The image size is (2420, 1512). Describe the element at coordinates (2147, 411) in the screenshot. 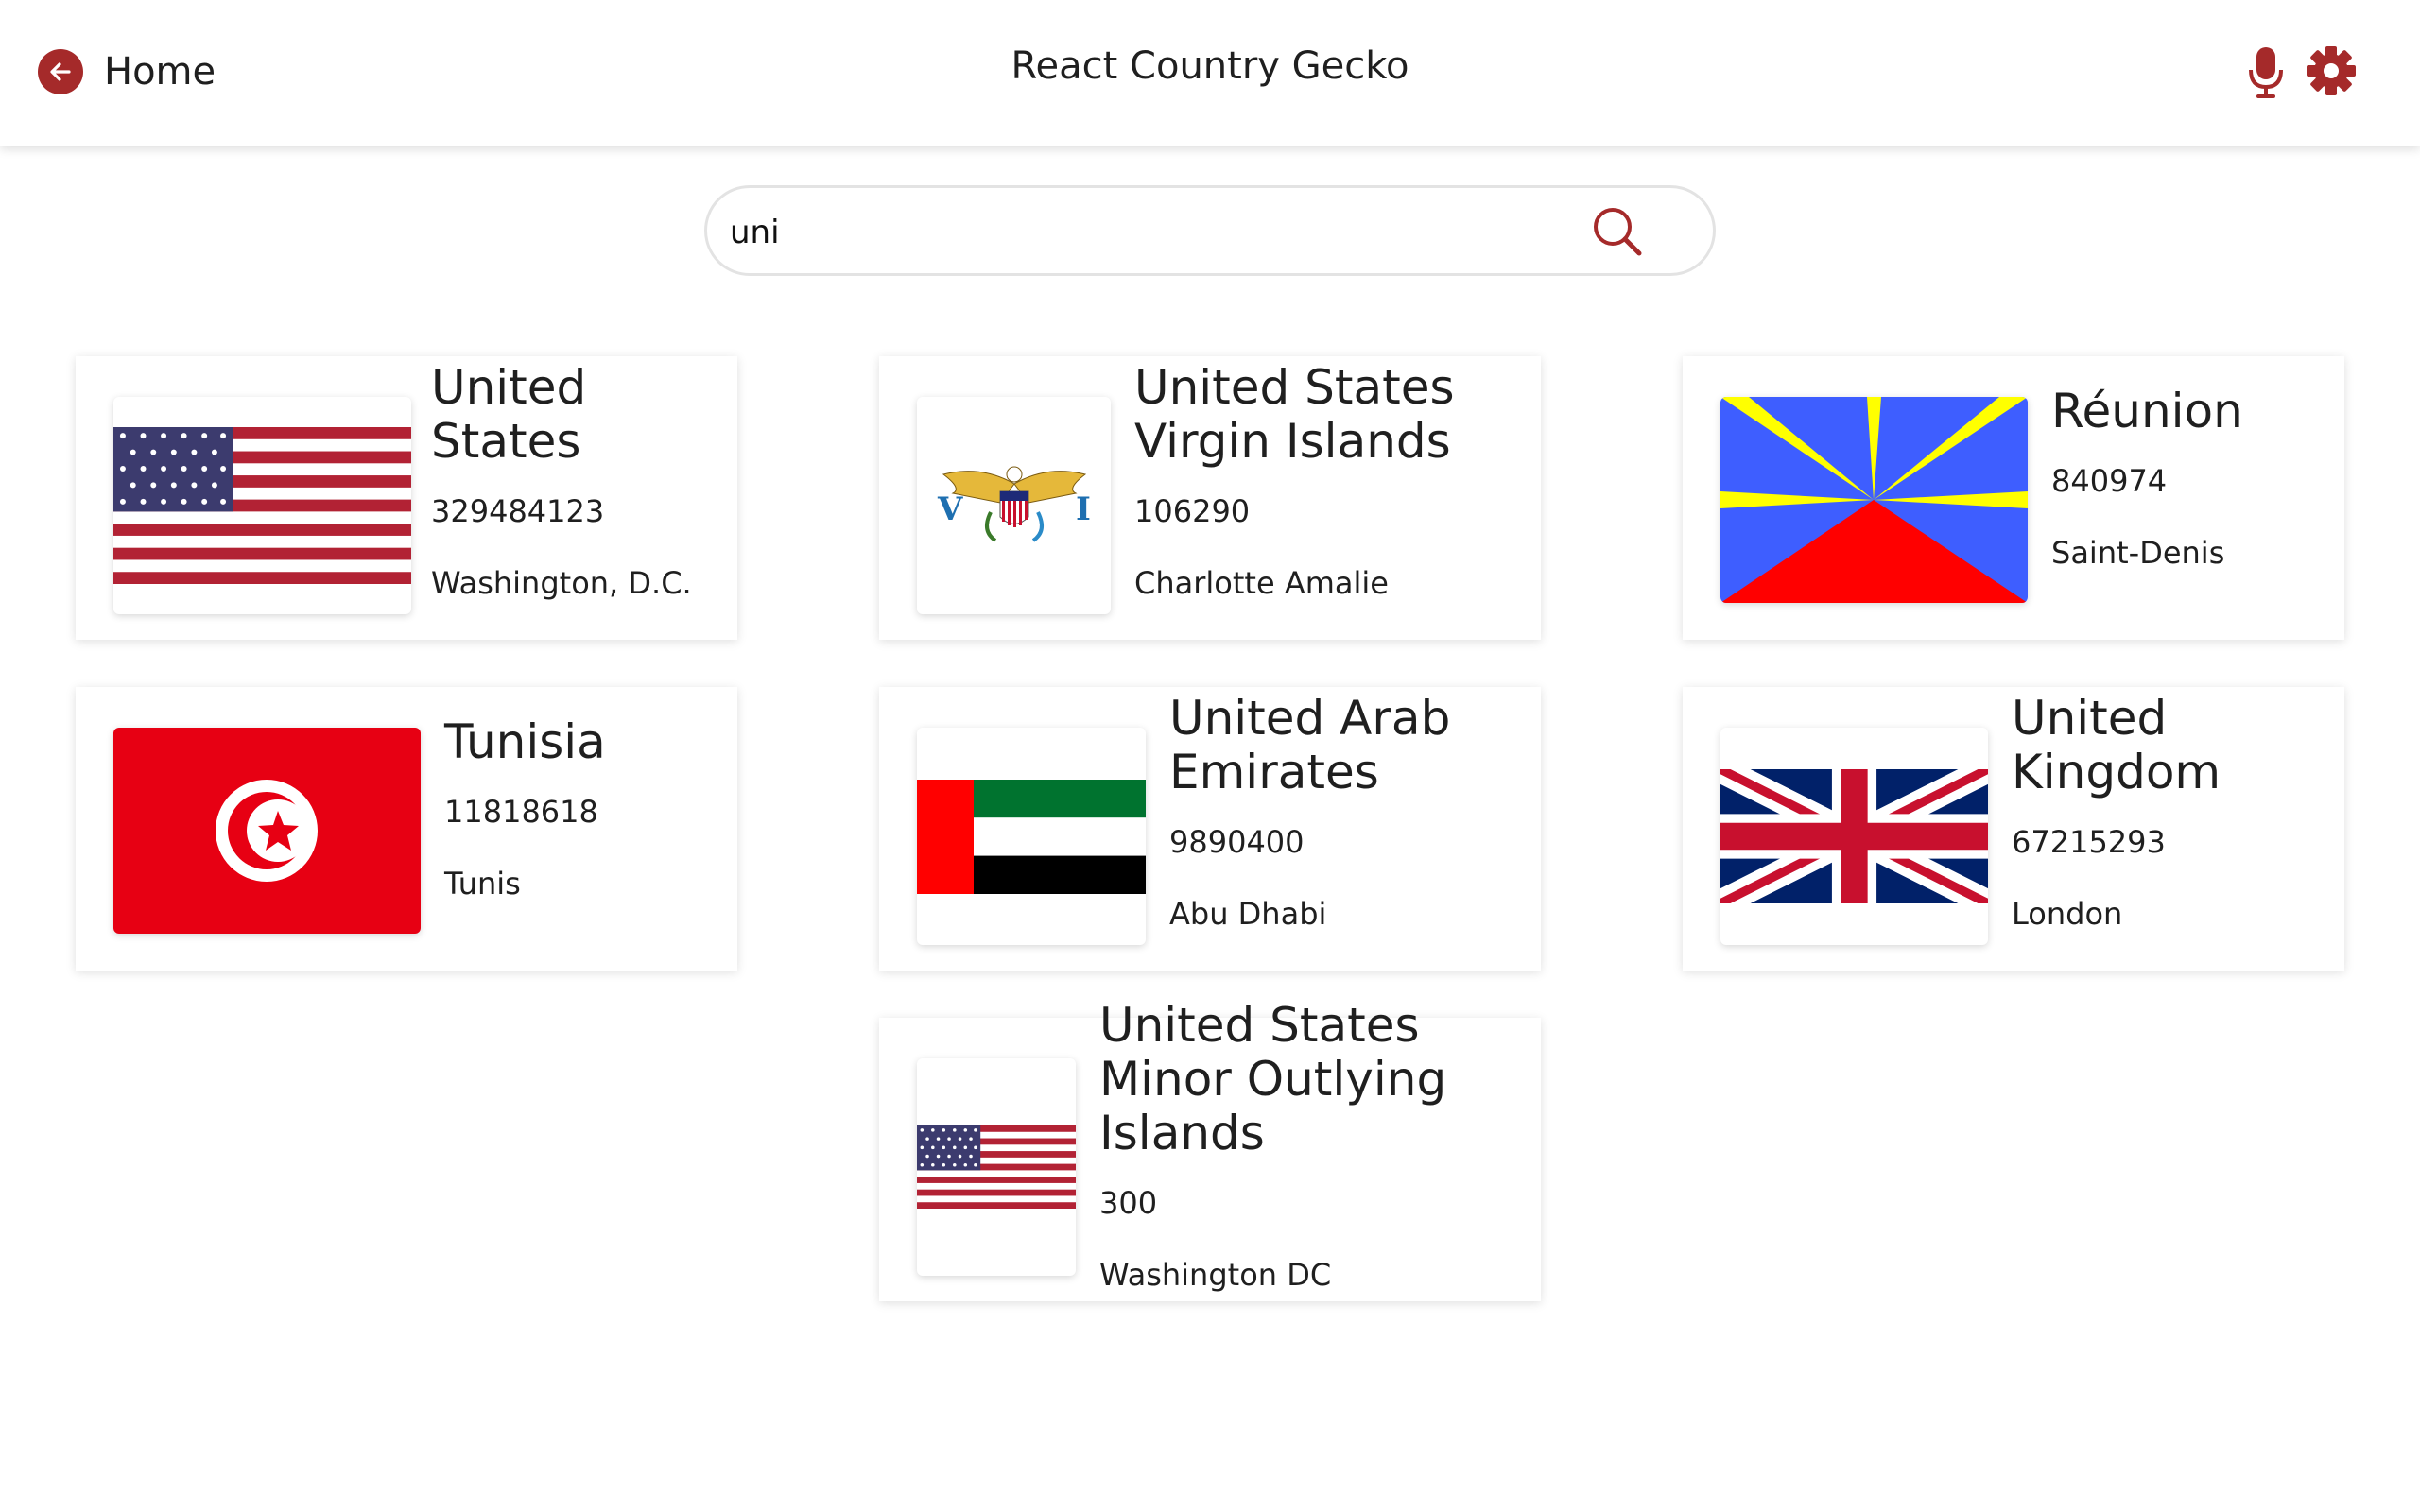

I see `country-name: Réunion` at that location.